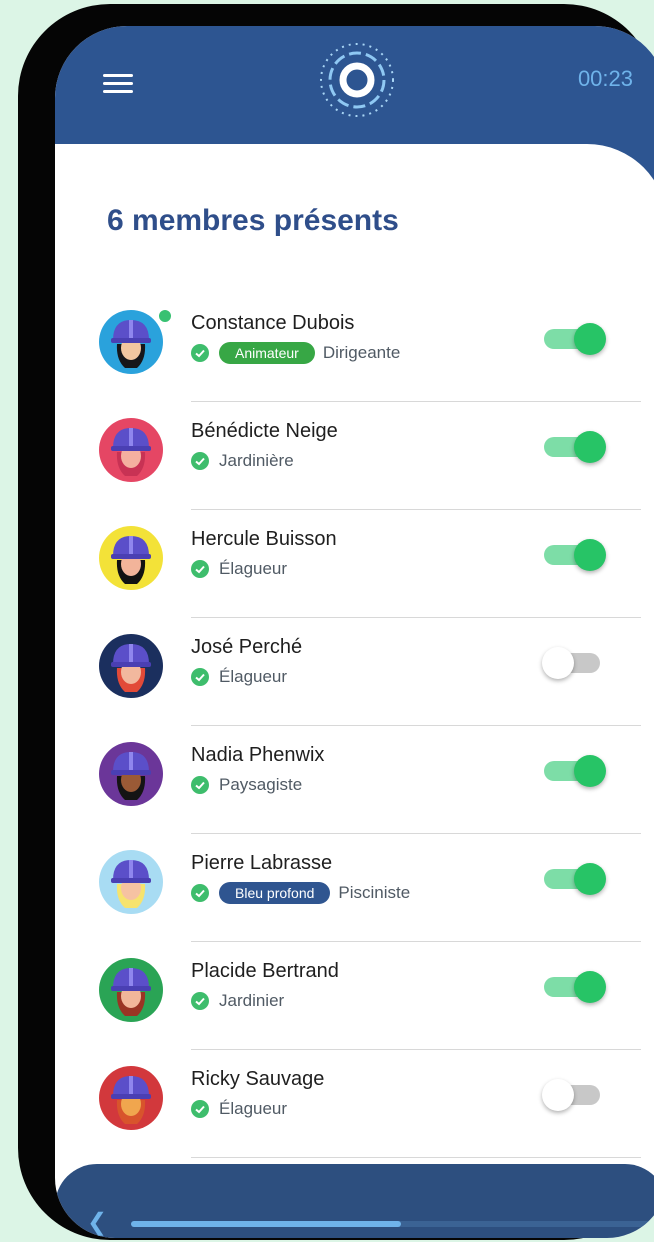 The height and width of the screenshot is (1242, 654). I want to click on member-row: Placide Bertrand Jardinier, so click(370, 996).